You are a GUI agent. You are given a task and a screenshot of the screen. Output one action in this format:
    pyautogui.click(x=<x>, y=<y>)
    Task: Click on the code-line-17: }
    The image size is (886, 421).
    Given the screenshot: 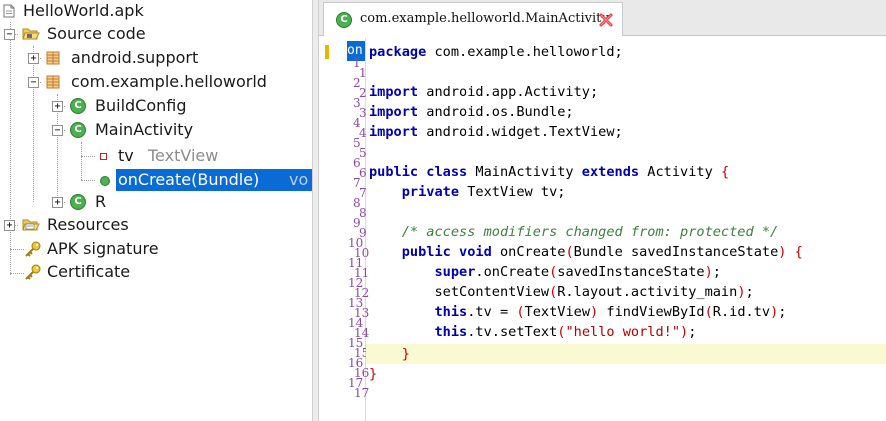 What is the action you would take?
    pyautogui.click(x=373, y=374)
    